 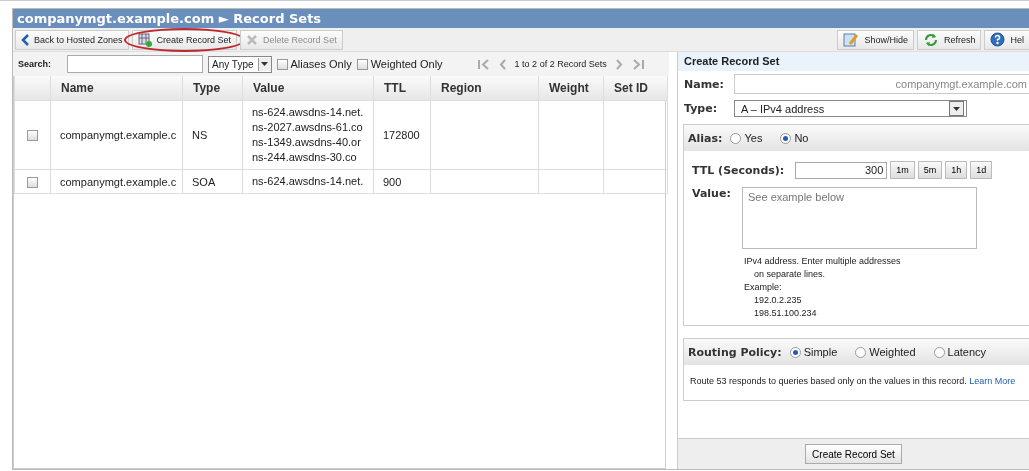 What do you see at coordinates (885, 352) in the screenshot?
I see `radio-option: Weighted` at bounding box center [885, 352].